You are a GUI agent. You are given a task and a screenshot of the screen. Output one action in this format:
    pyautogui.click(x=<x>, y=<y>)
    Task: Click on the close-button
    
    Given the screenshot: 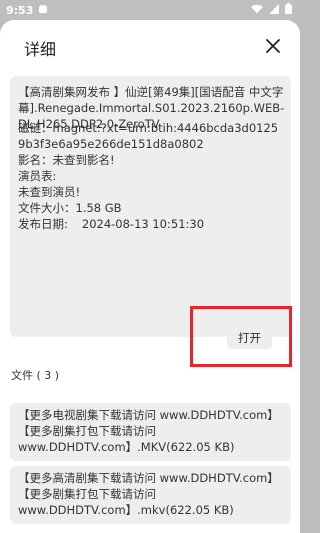 What is the action you would take?
    pyautogui.click(x=273, y=46)
    